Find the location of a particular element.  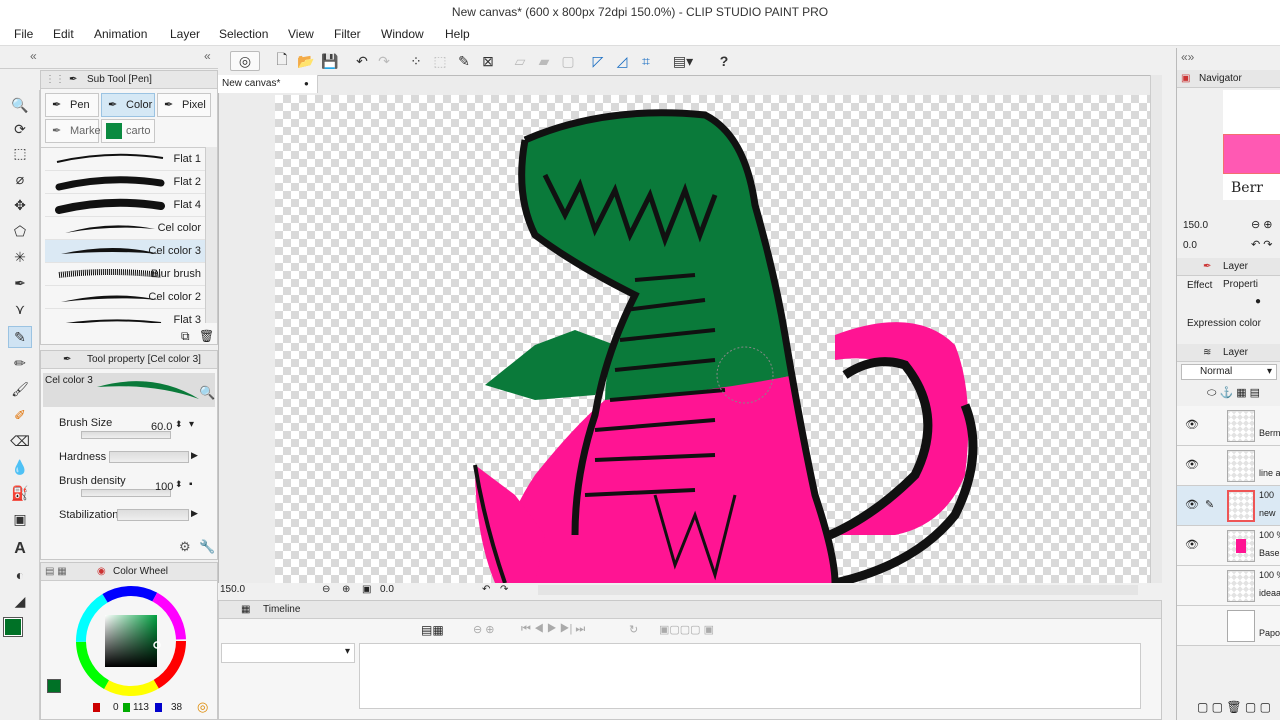

snap-ruler-icon: ◸ is located at coordinates (598, 61).